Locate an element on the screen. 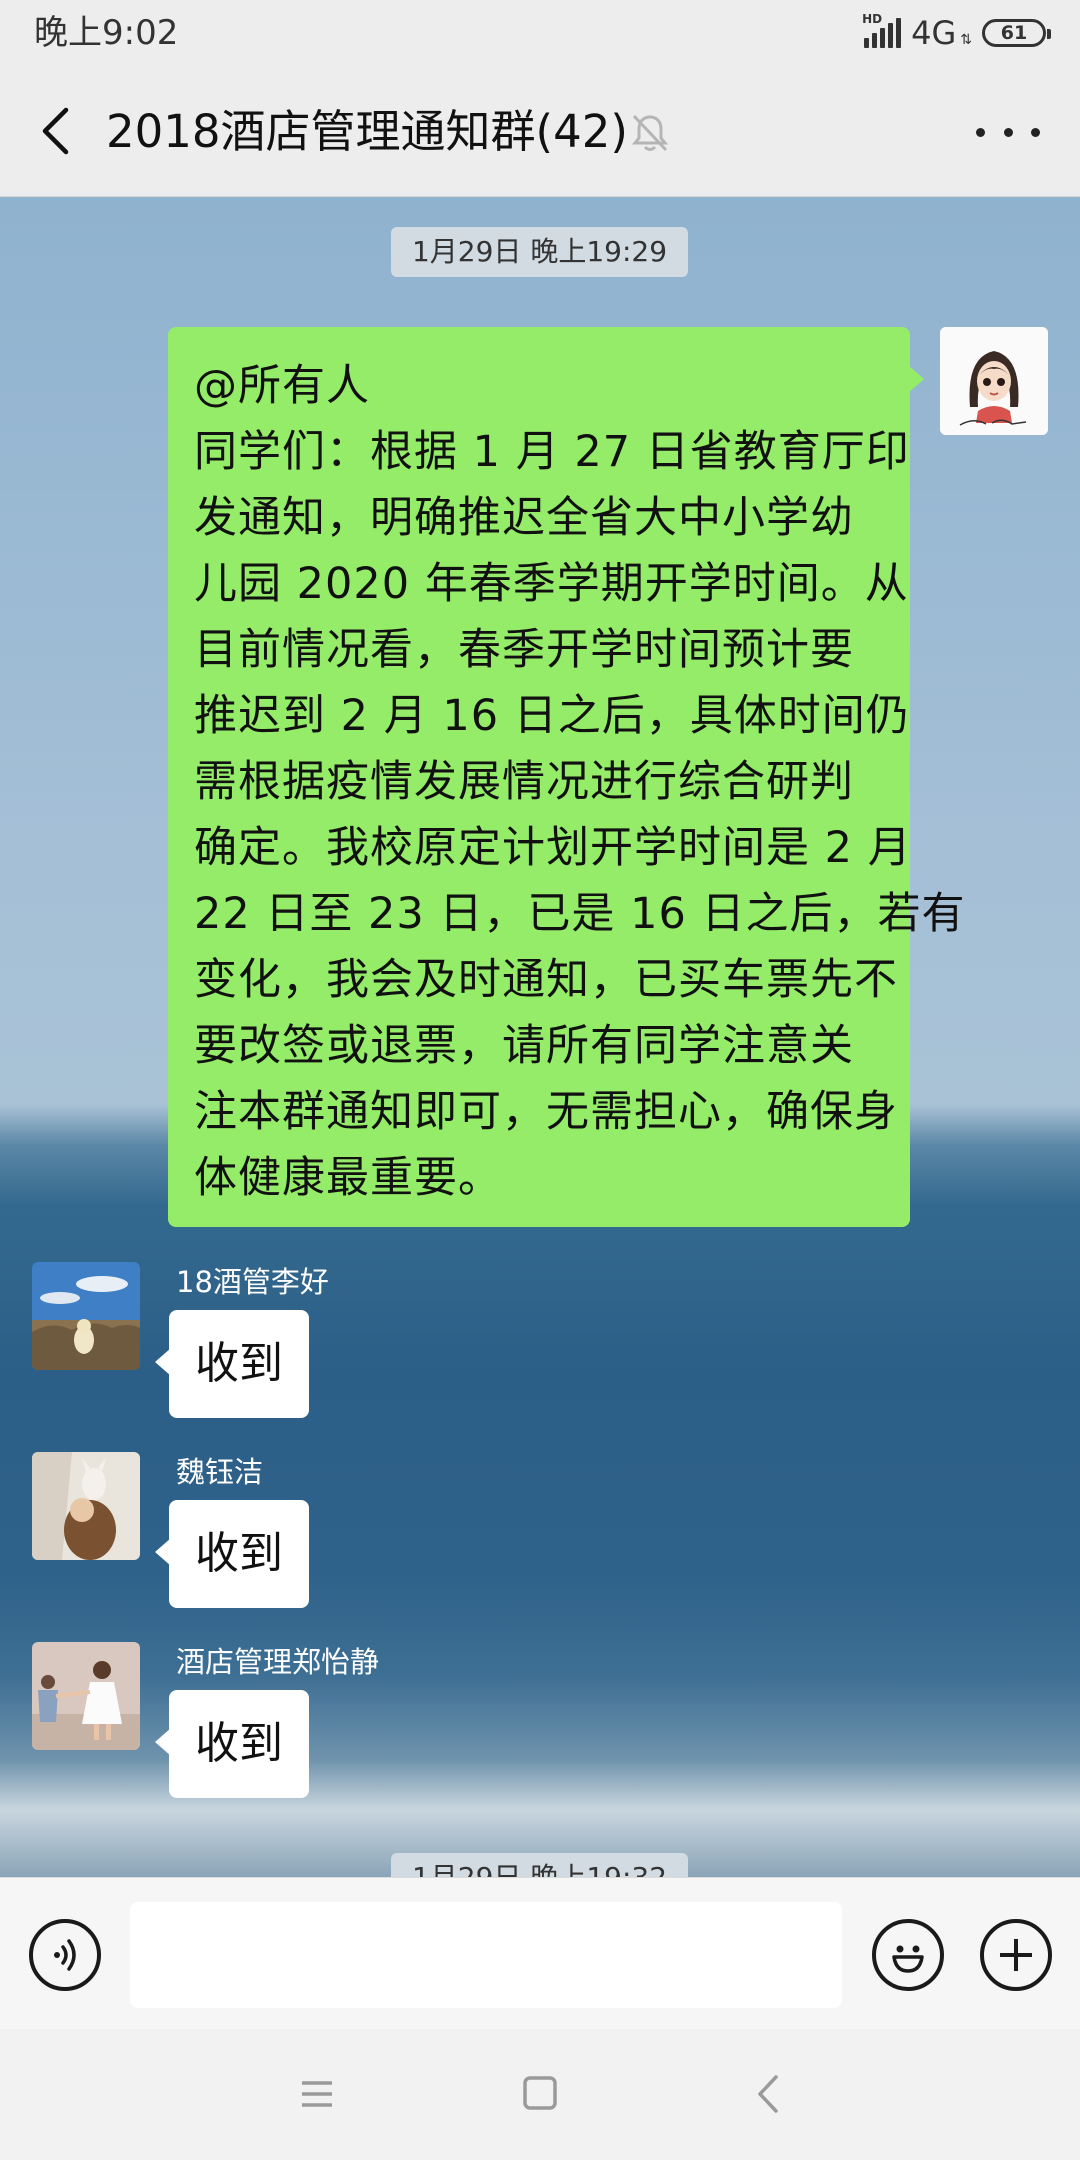 This screenshot has height=2160, width=1080. back-triangle-icon is located at coordinates (767, 2094).